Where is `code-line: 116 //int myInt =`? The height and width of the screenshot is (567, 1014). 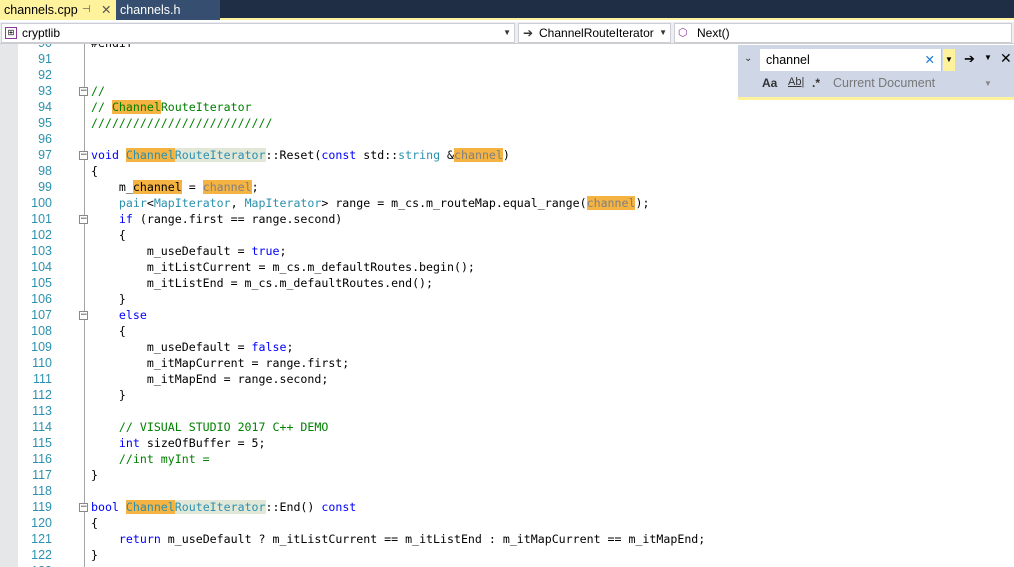 code-line: 116 //int myInt = is located at coordinates (507, 459).